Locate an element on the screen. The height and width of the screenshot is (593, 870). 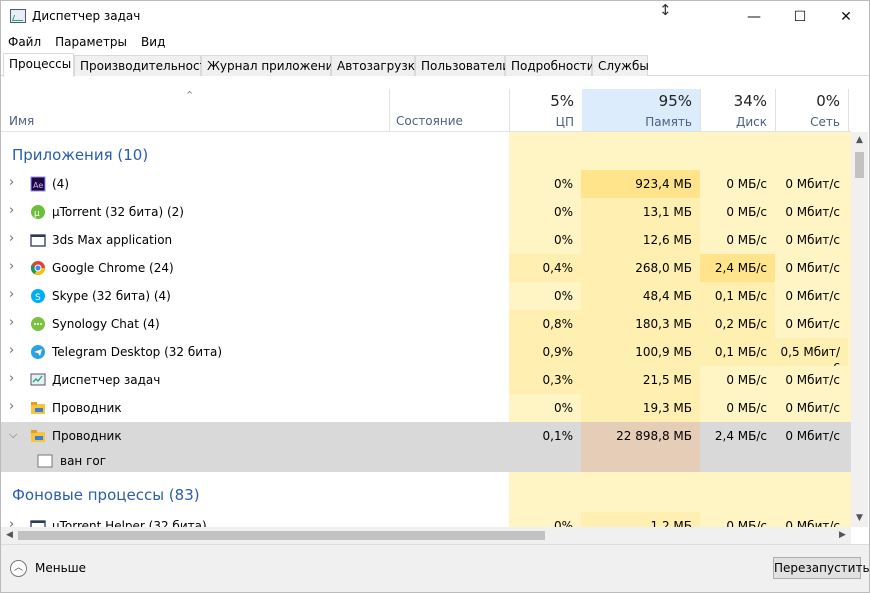
process-name: Google Chrome (24) is located at coordinates (113, 268).